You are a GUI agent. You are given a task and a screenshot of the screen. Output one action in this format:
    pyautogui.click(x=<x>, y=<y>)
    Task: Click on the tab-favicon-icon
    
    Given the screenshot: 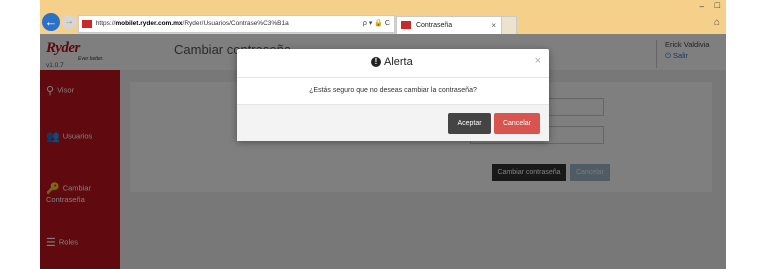 What is the action you would take?
    pyautogui.click(x=406, y=25)
    